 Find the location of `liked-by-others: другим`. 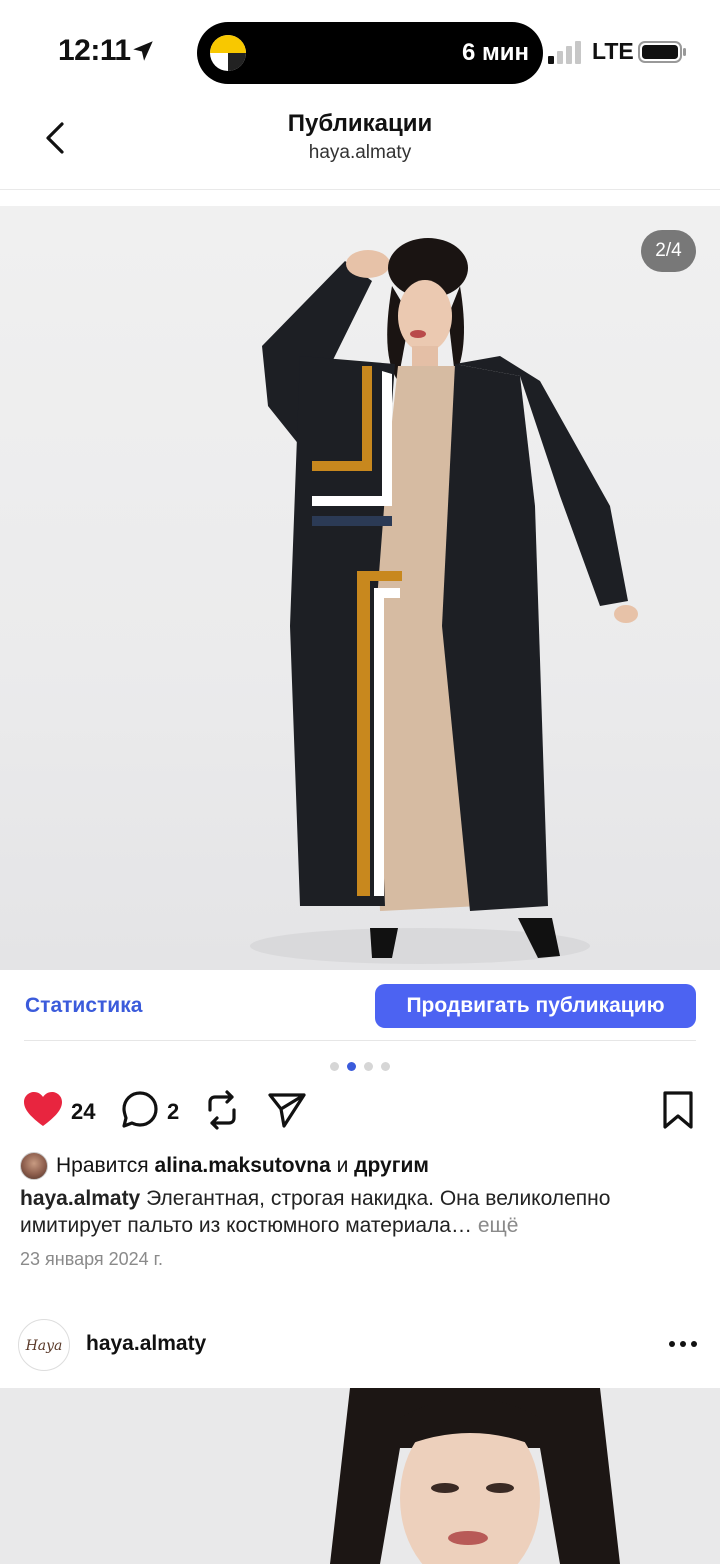

liked-by-others: другим is located at coordinates (391, 1165).